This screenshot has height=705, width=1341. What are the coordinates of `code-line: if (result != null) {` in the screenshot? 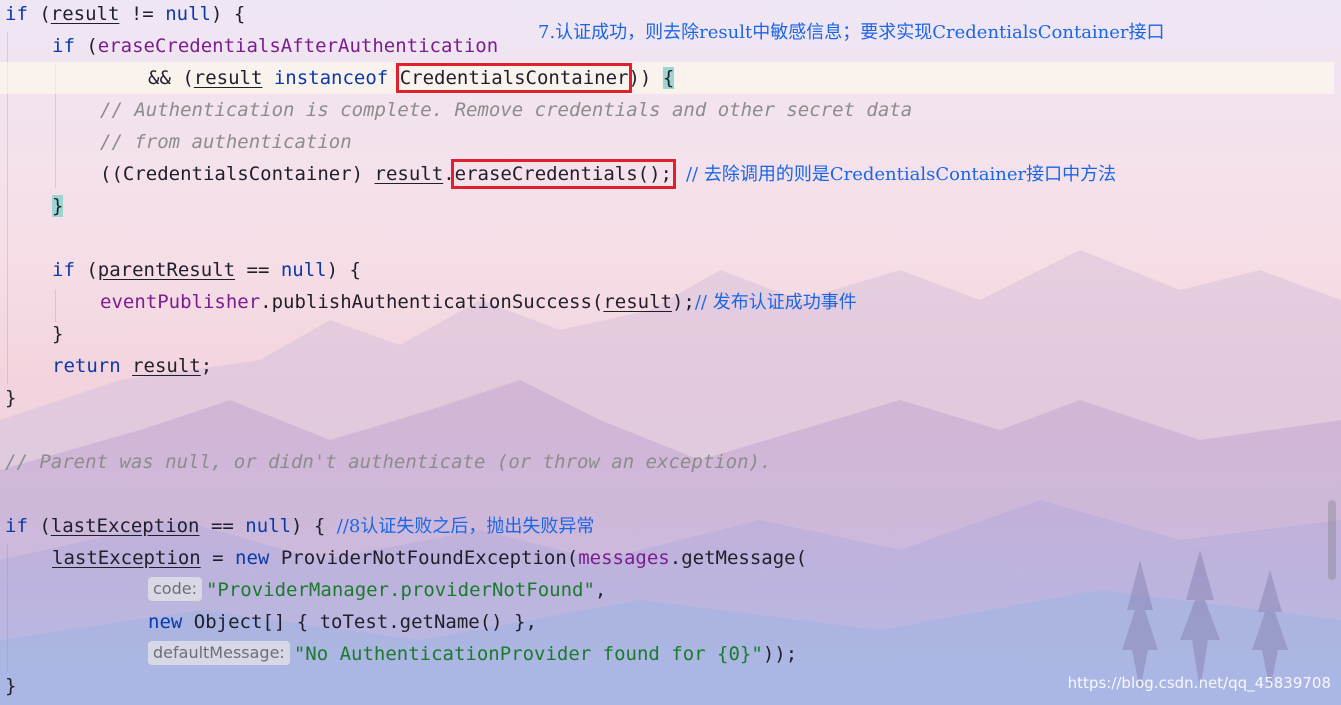 It's located at (670, 15).